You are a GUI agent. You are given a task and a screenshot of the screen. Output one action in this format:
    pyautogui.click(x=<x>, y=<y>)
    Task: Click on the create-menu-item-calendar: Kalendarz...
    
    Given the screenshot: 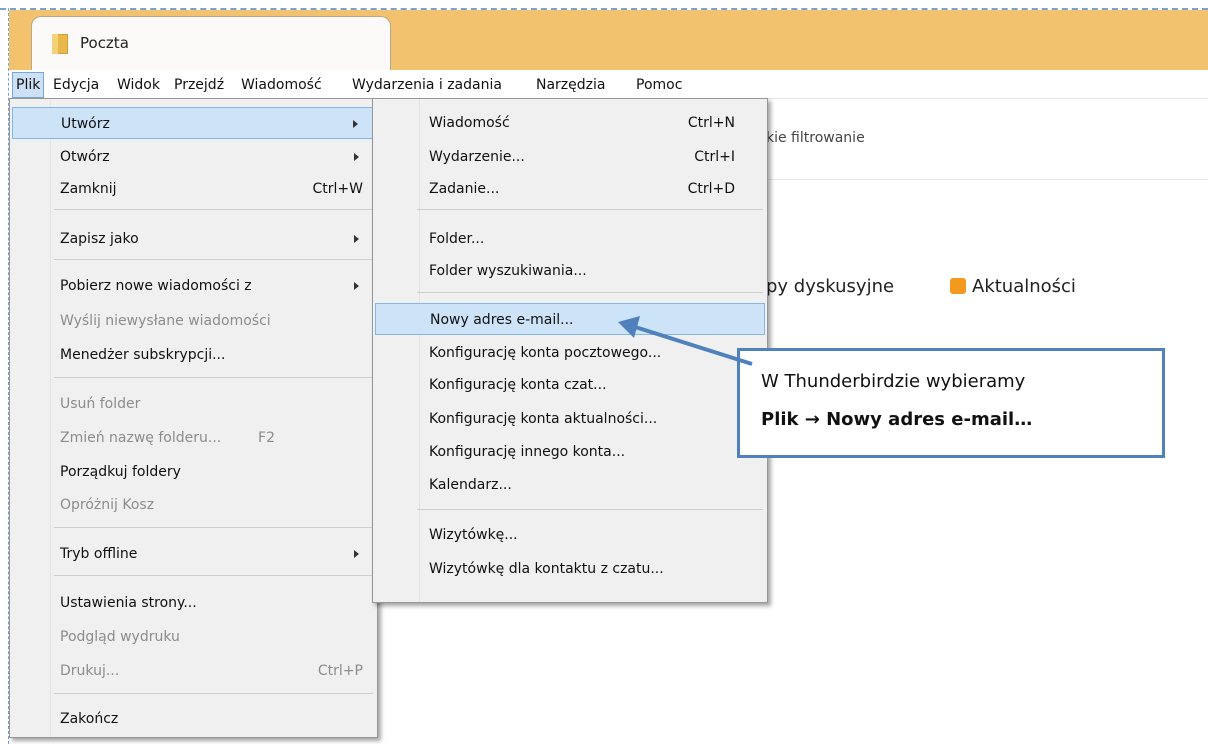 What is the action you would take?
    pyautogui.click(x=570, y=485)
    